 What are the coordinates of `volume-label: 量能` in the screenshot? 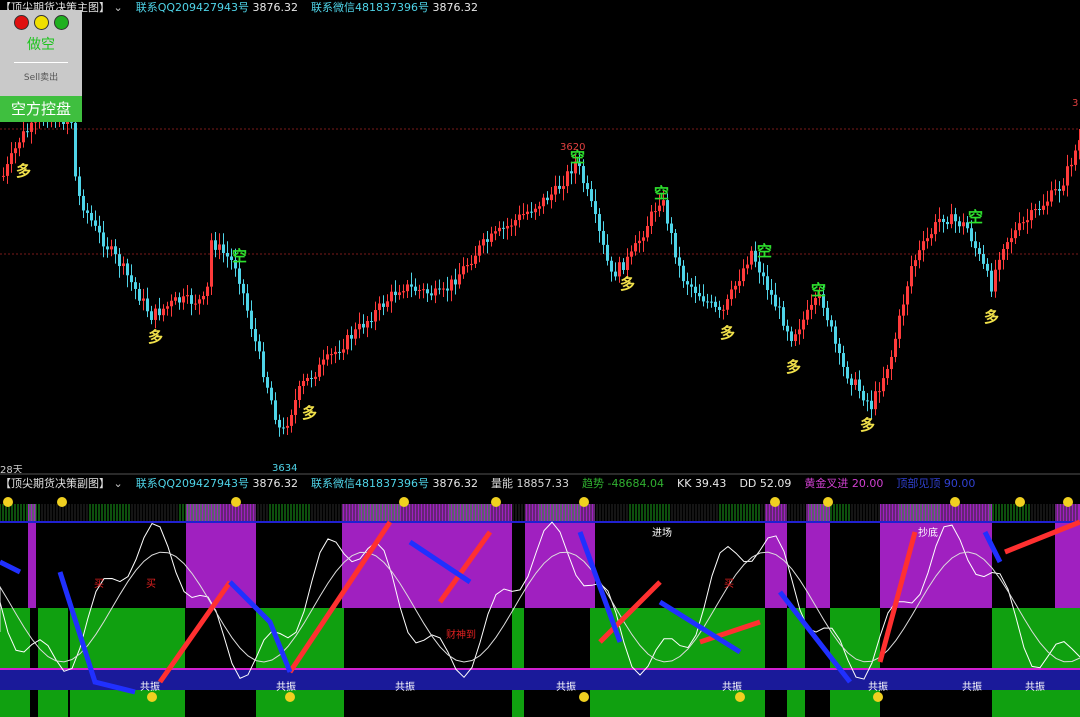 It's located at (502, 483).